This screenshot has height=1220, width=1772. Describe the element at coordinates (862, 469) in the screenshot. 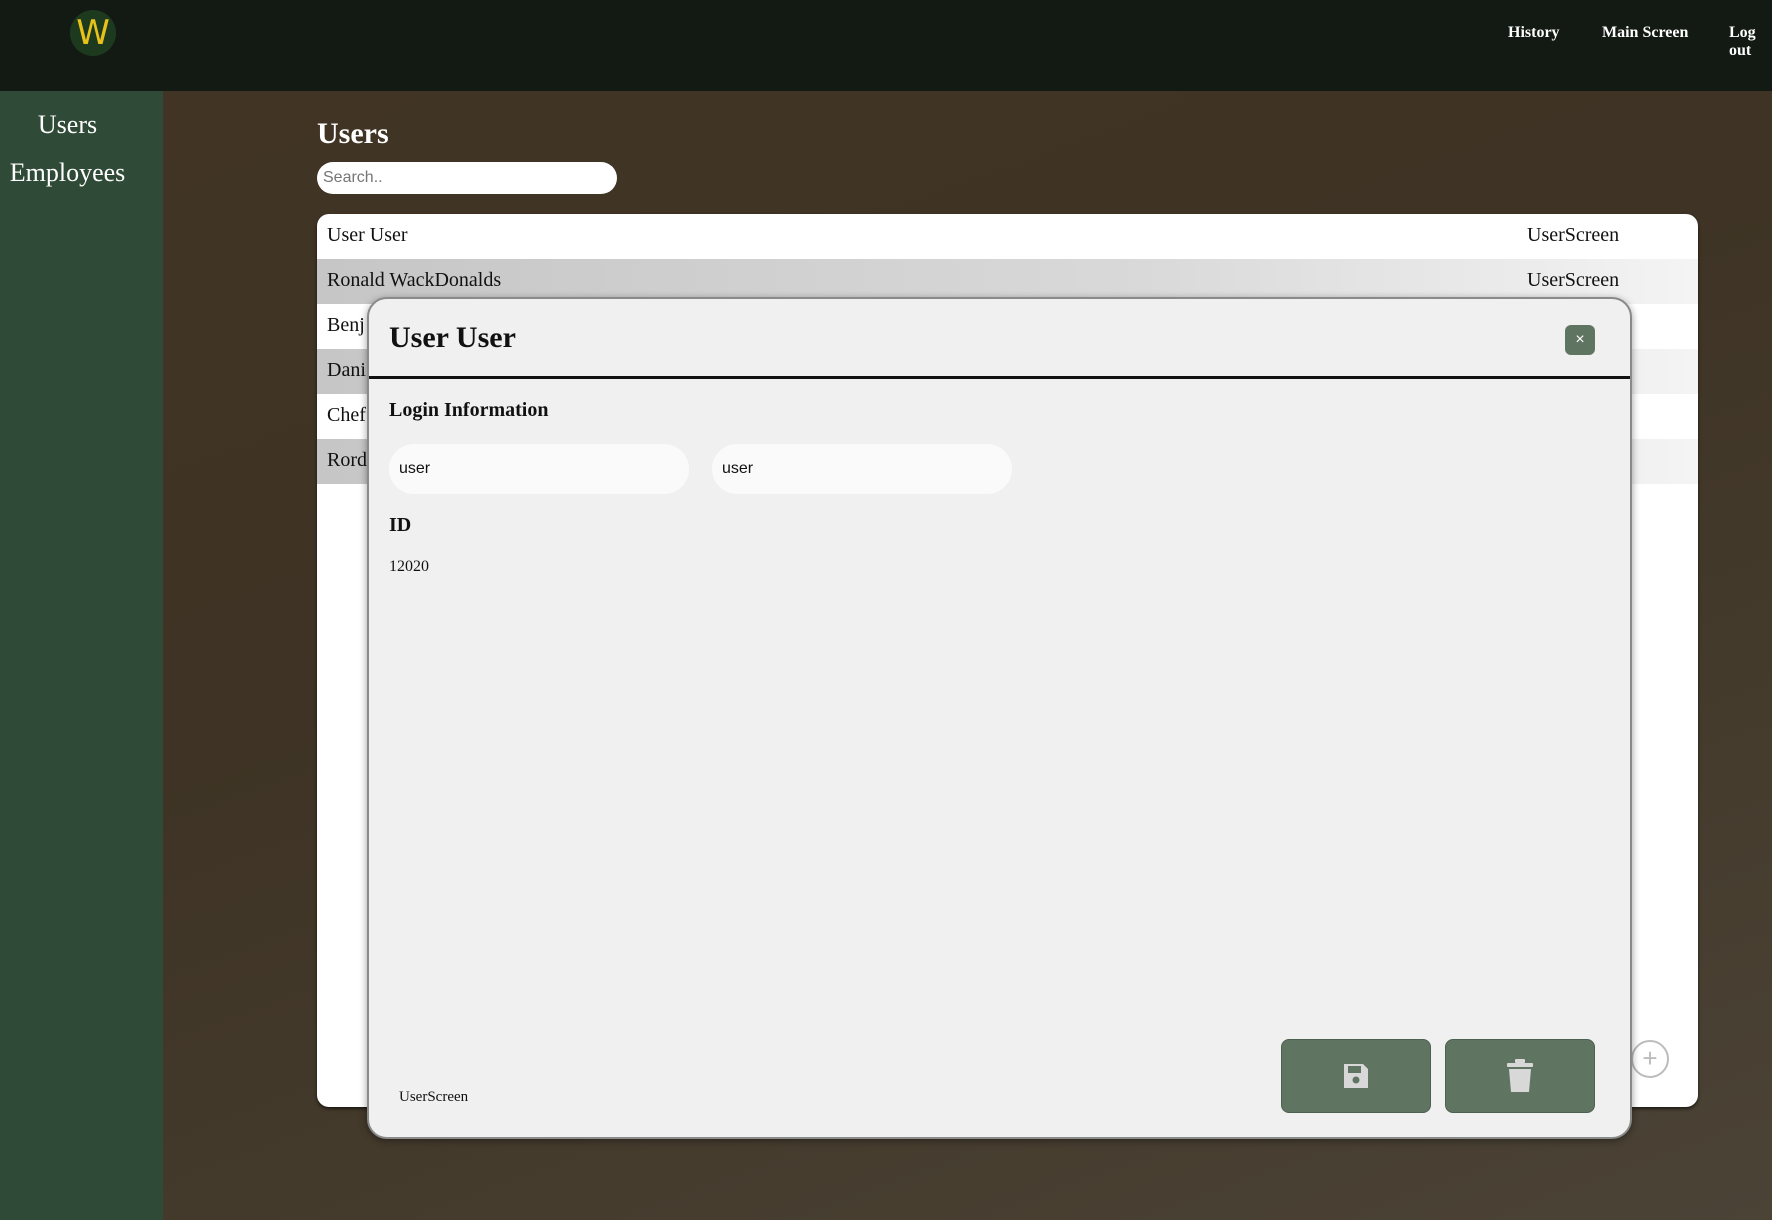

I see `password-field` at that location.